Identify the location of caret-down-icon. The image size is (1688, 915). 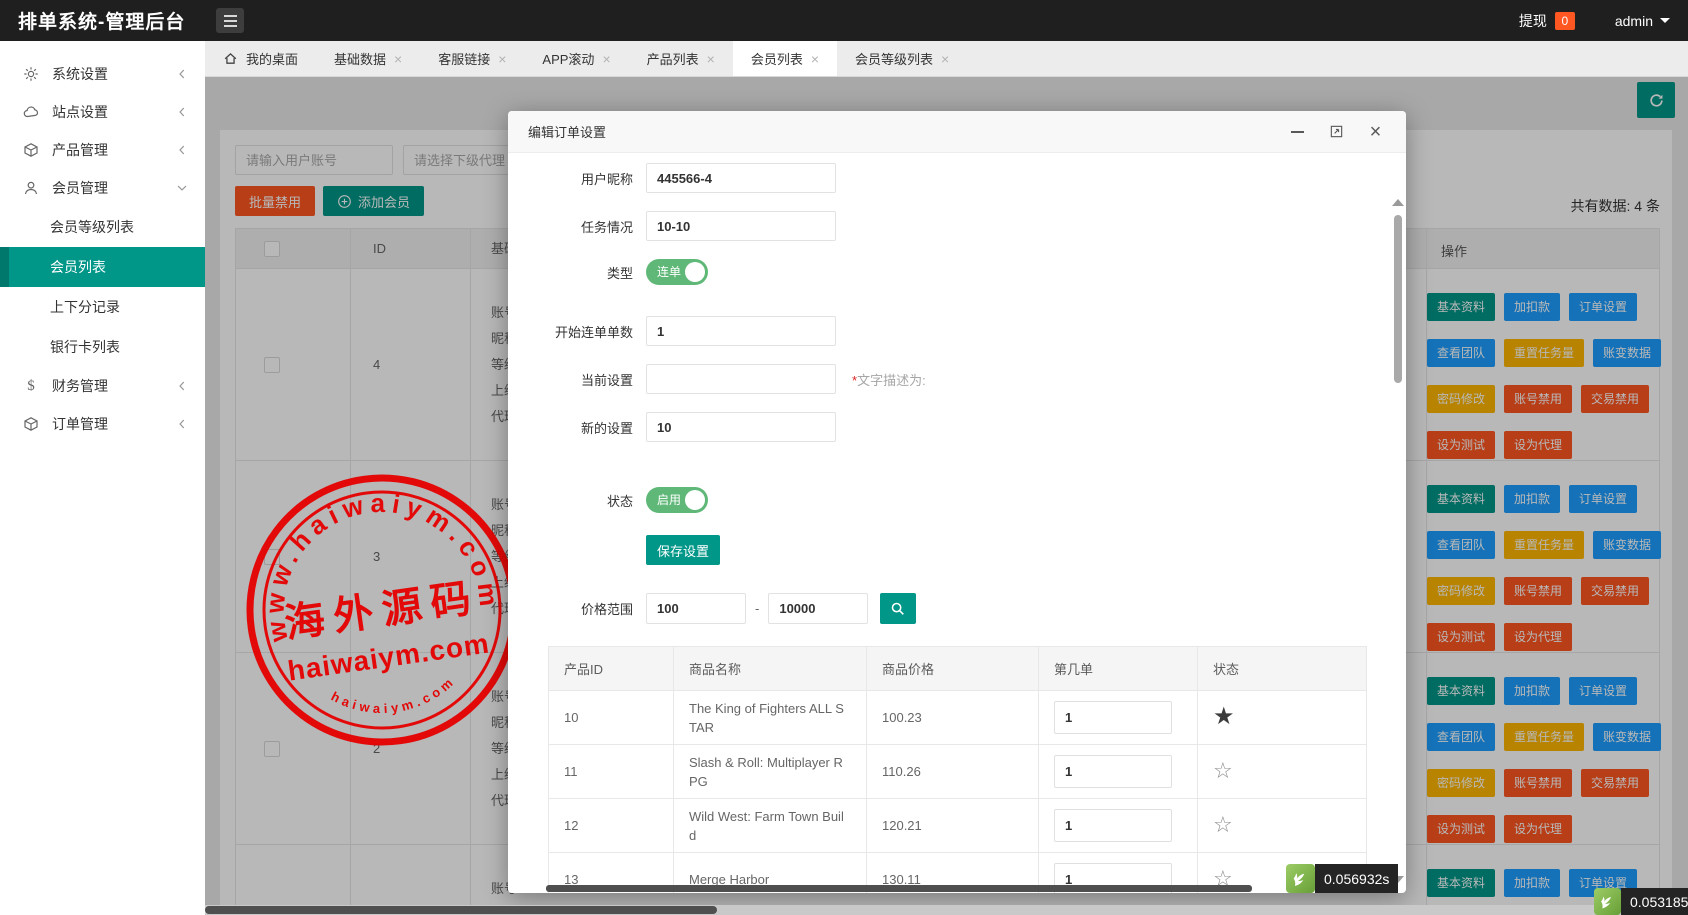
(1665, 20).